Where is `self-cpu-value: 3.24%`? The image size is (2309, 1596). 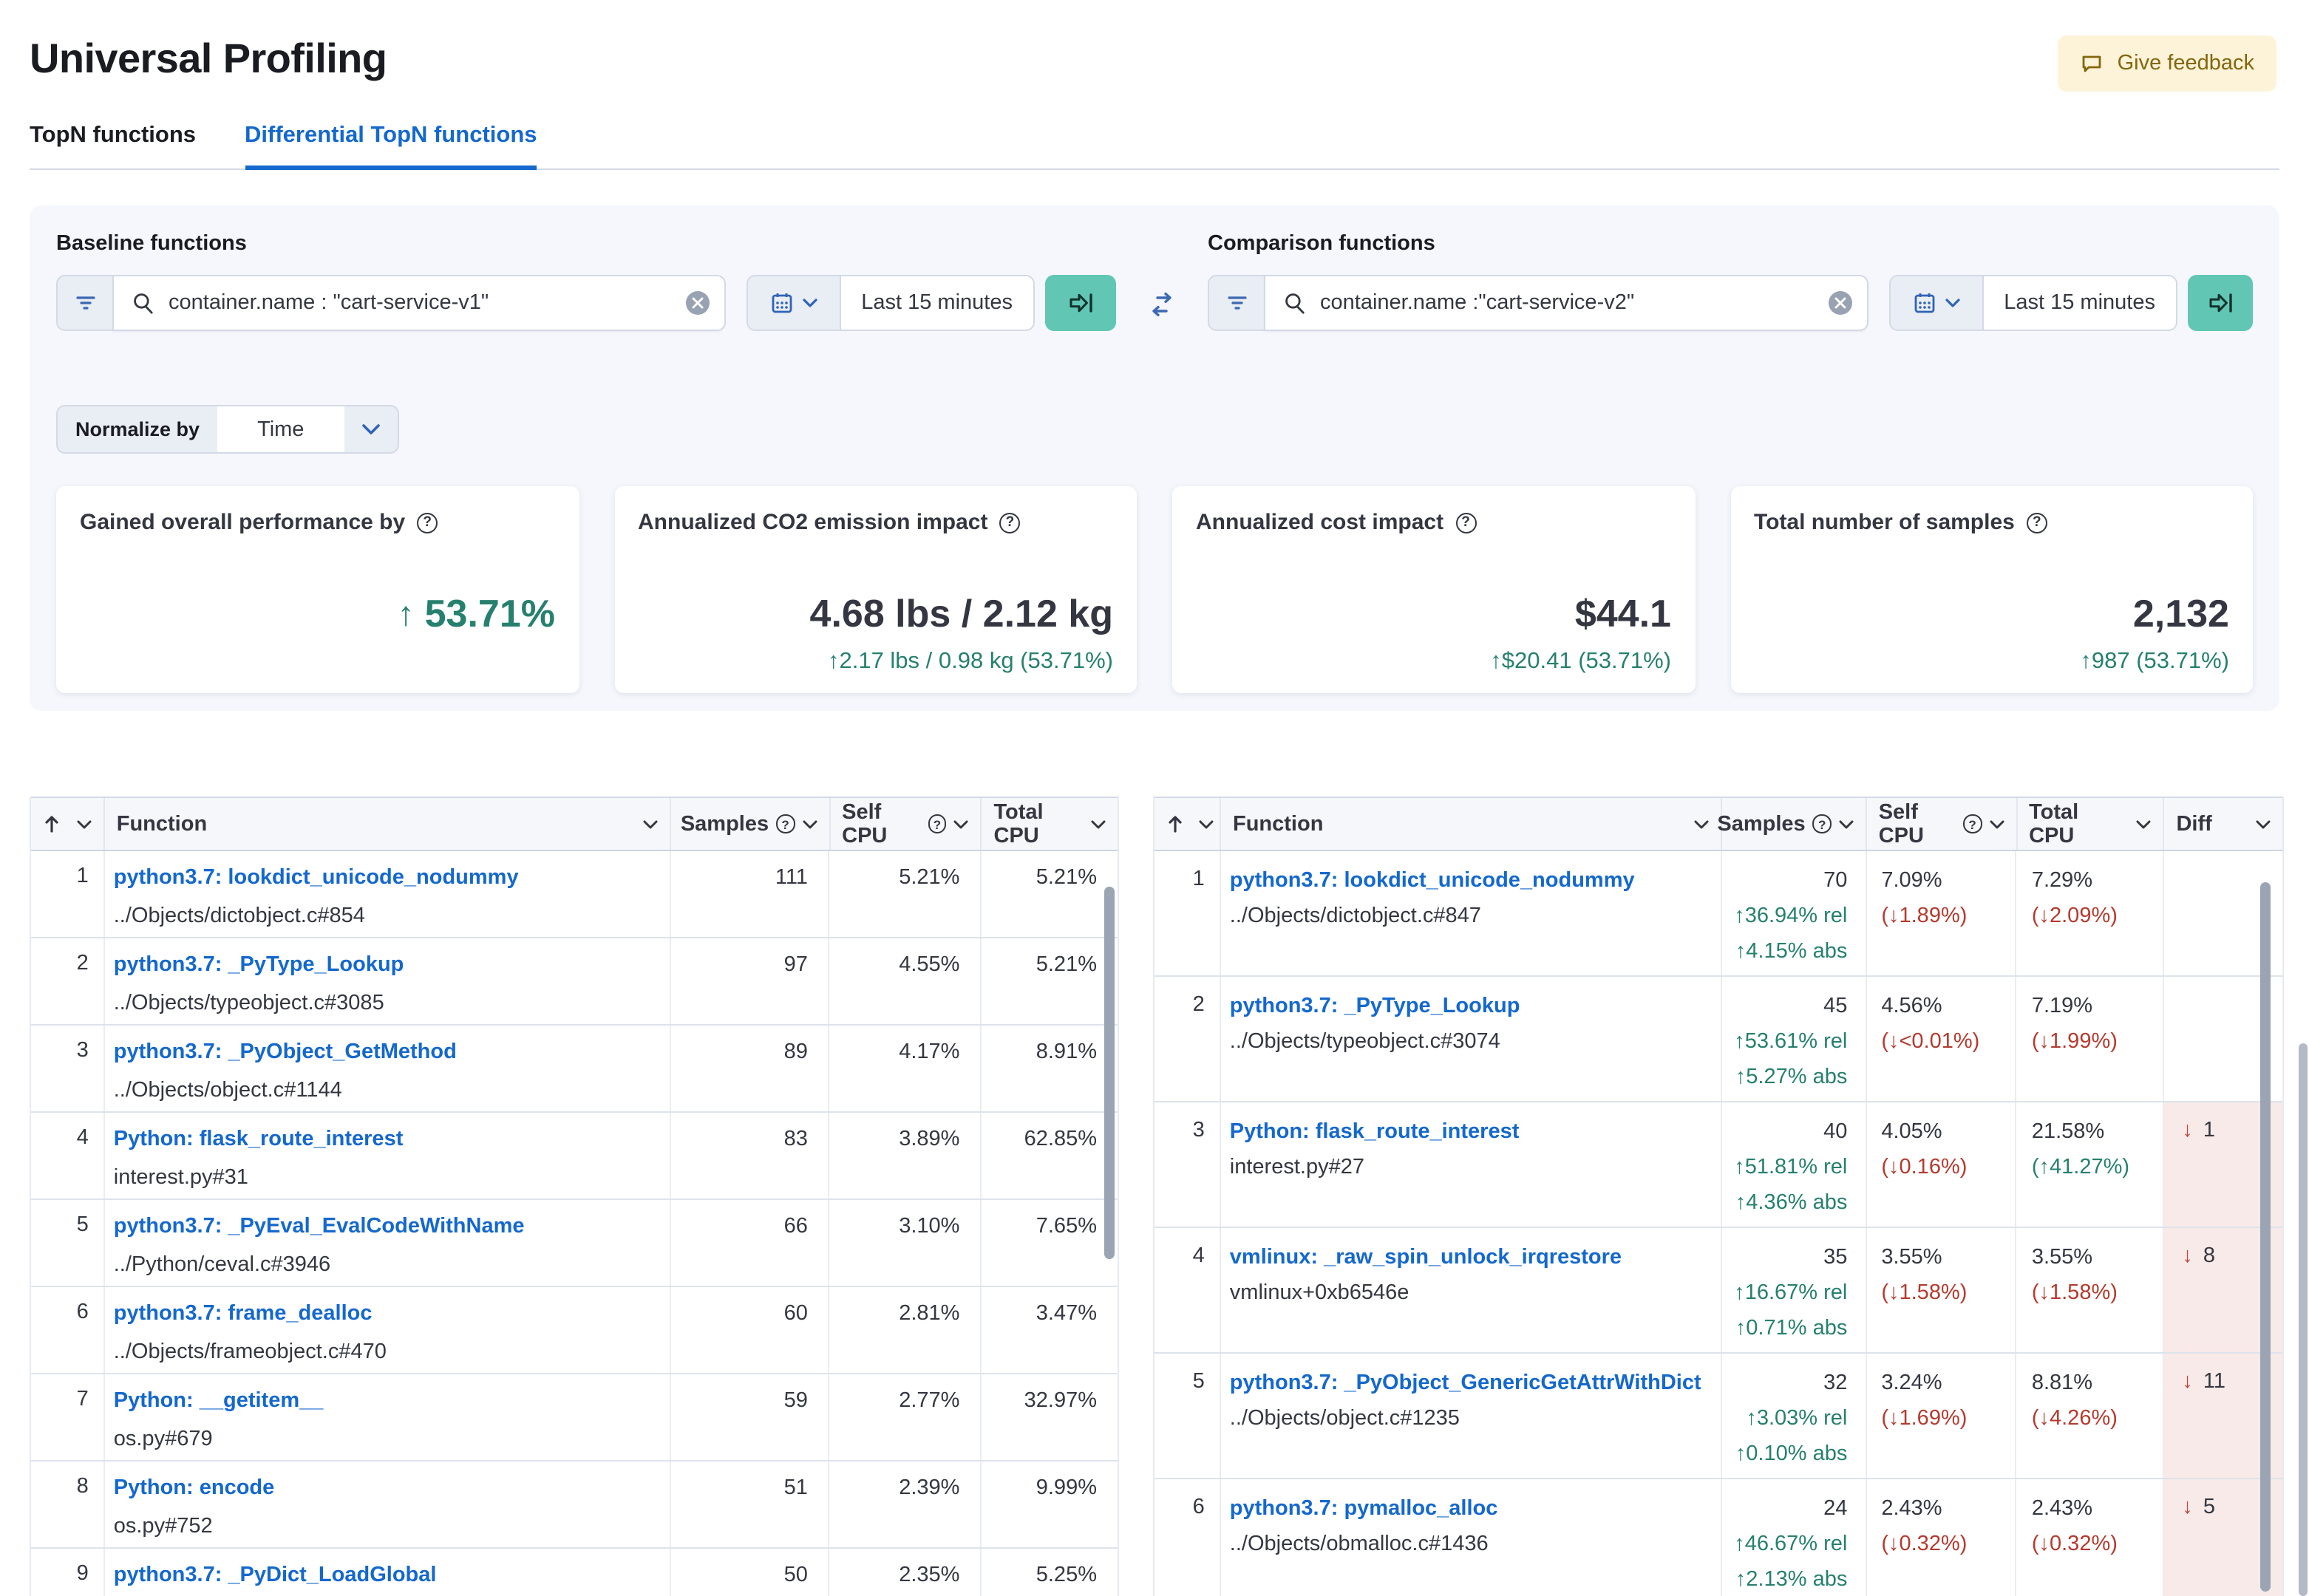 self-cpu-value: 3.24% is located at coordinates (1911, 1383).